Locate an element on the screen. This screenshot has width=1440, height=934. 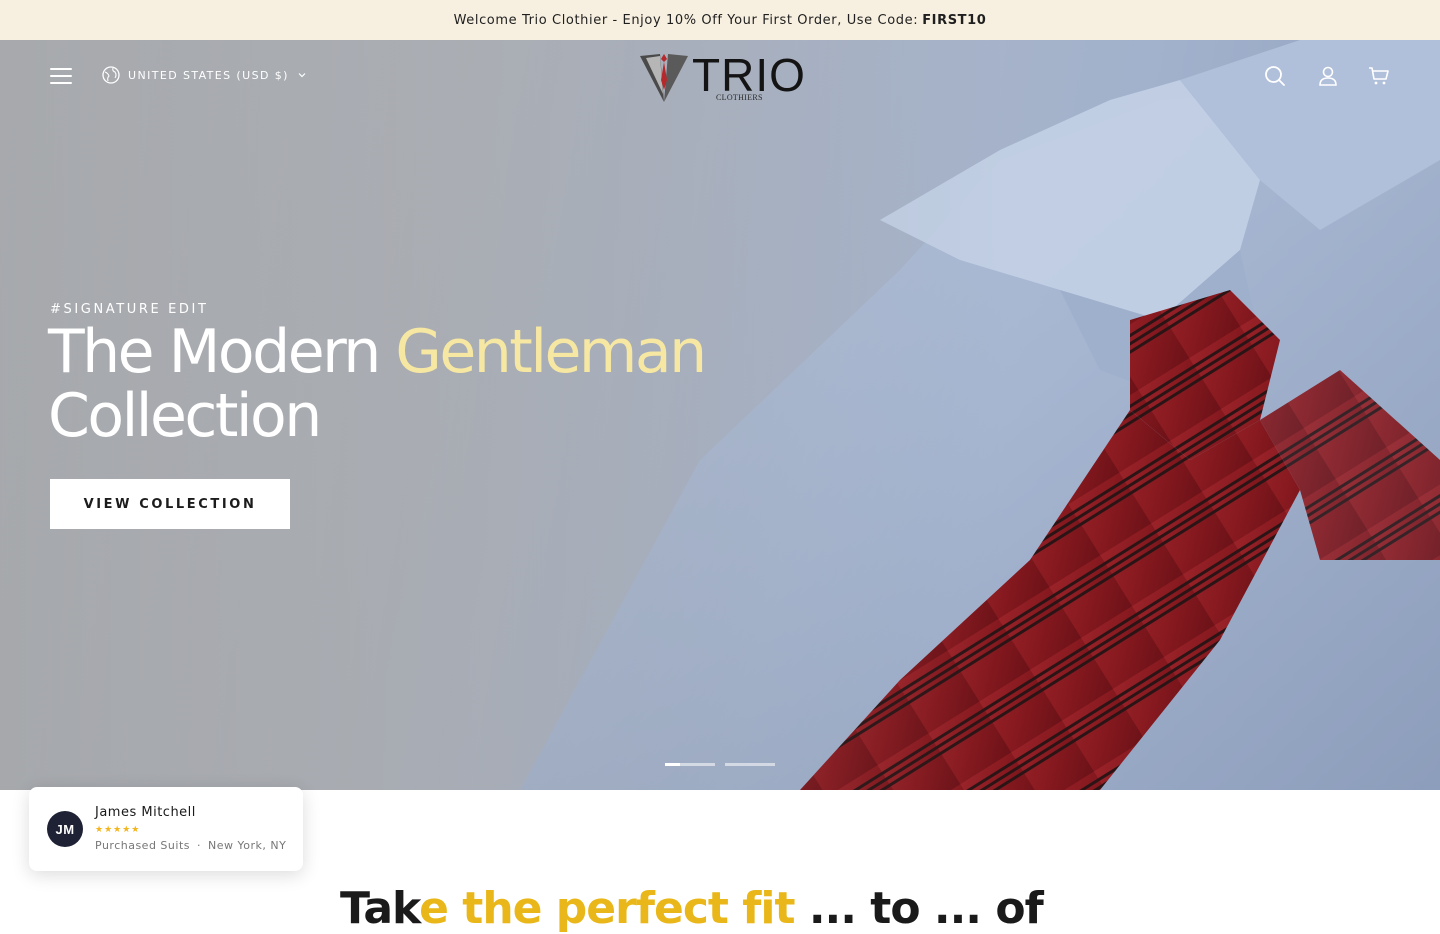
headline-part1: The Modern is located at coordinates (214, 352).